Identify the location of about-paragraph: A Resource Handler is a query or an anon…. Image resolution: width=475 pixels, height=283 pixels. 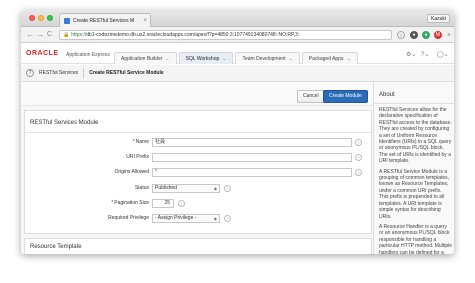
(415, 238).